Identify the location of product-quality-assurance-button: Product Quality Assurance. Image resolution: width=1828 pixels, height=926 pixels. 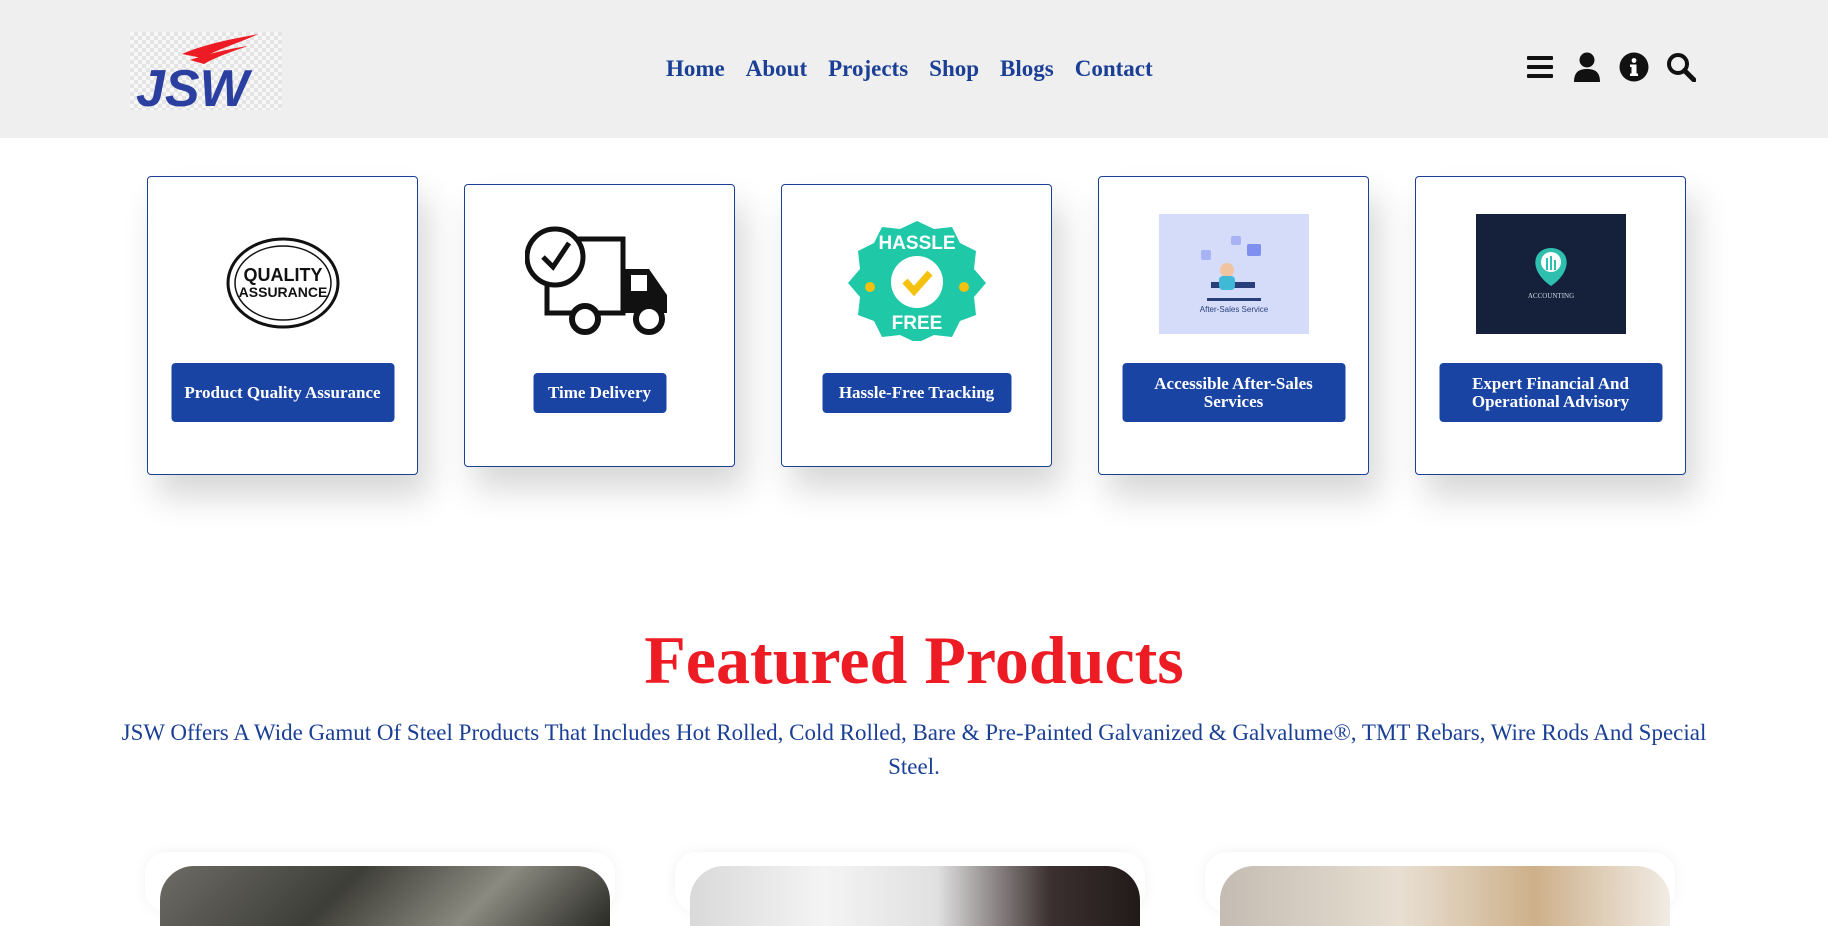
(282, 392).